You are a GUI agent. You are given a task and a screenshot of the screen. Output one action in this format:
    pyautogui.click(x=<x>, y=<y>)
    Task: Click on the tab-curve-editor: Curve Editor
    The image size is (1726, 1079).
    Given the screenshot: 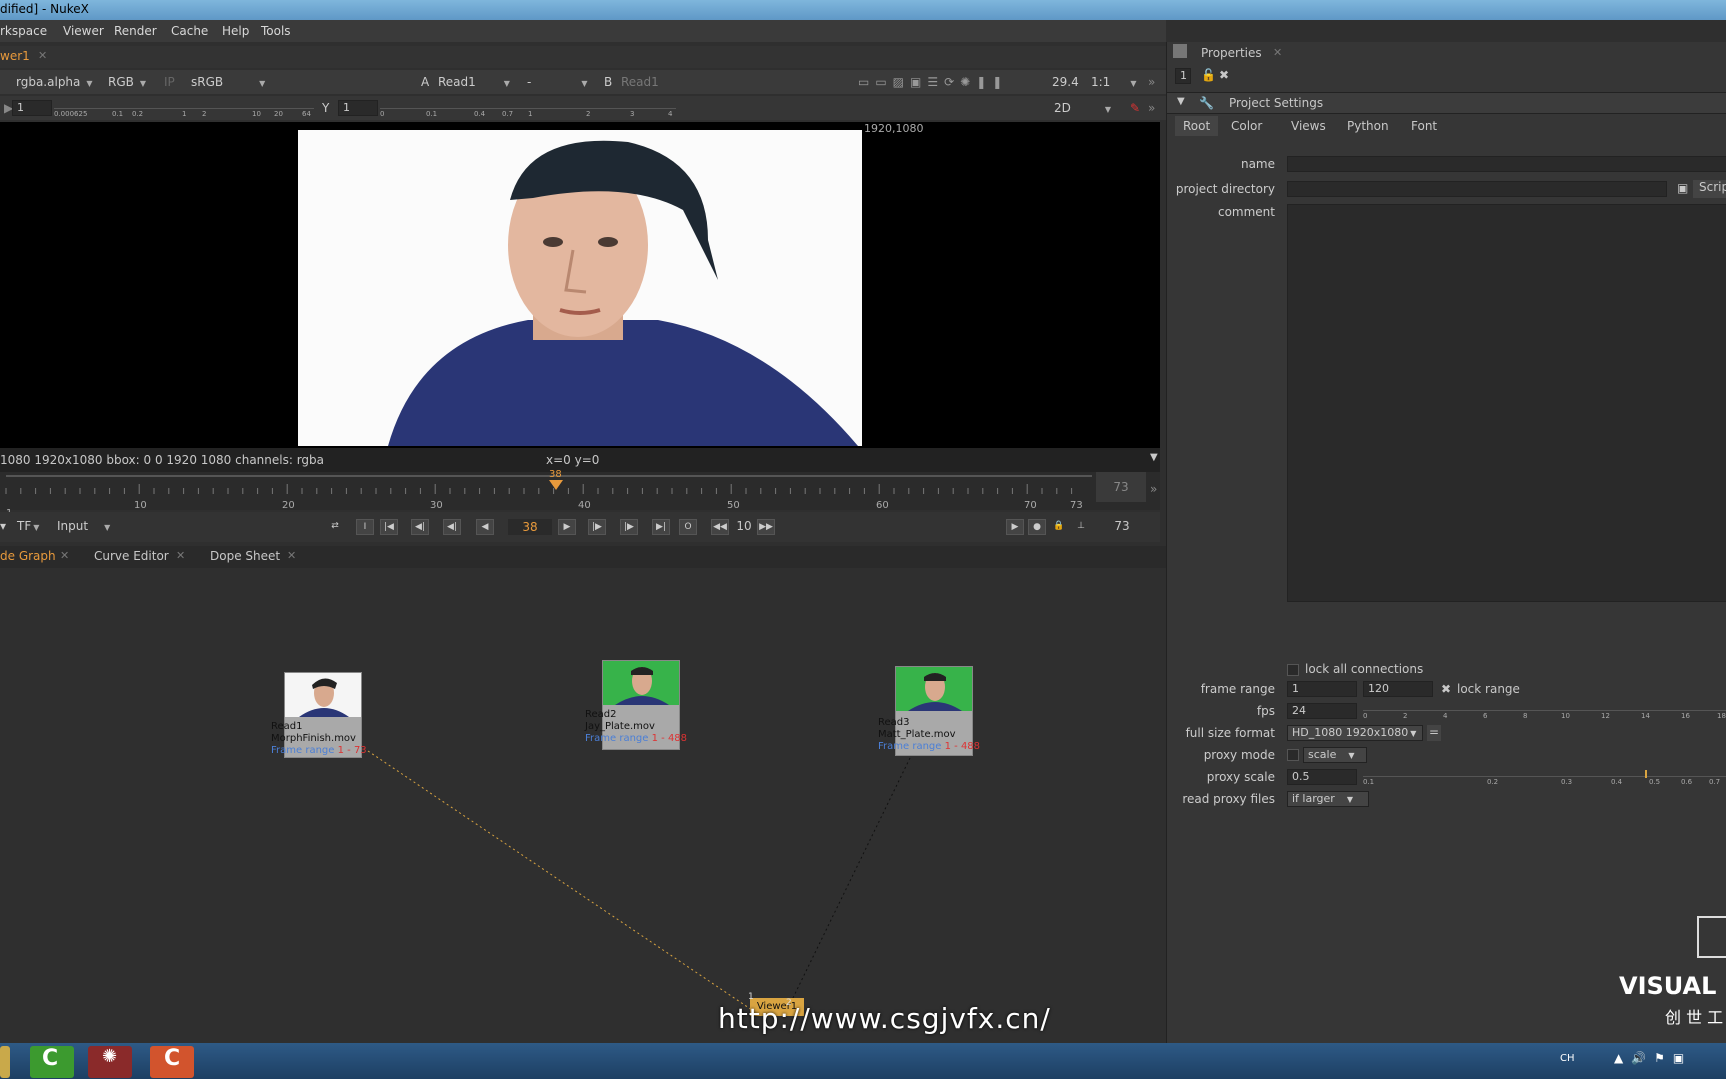 What is the action you would take?
    pyautogui.click(x=131, y=556)
    